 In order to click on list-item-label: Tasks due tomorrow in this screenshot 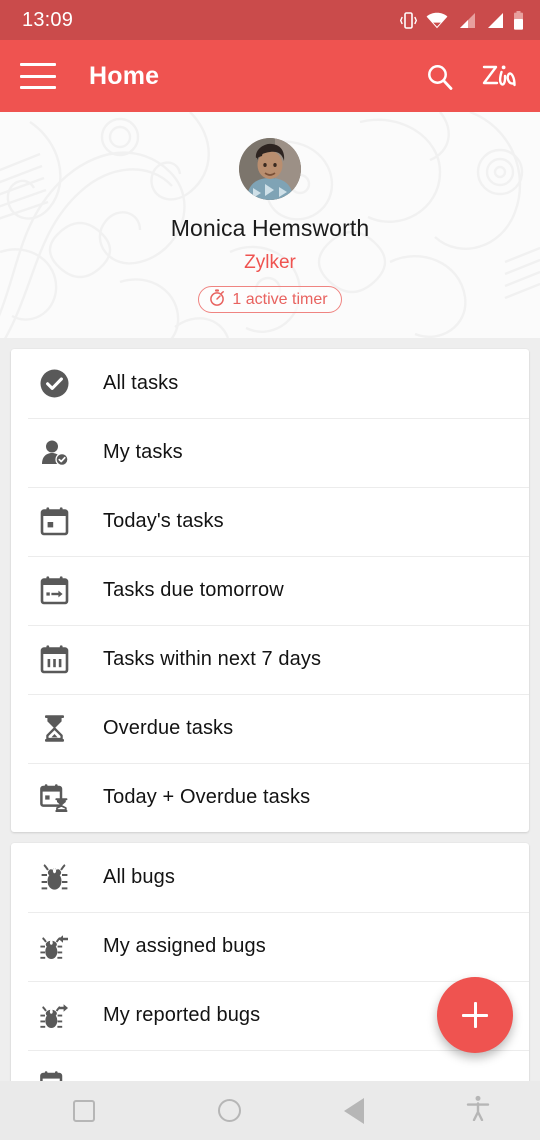, I will do `click(193, 590)`.